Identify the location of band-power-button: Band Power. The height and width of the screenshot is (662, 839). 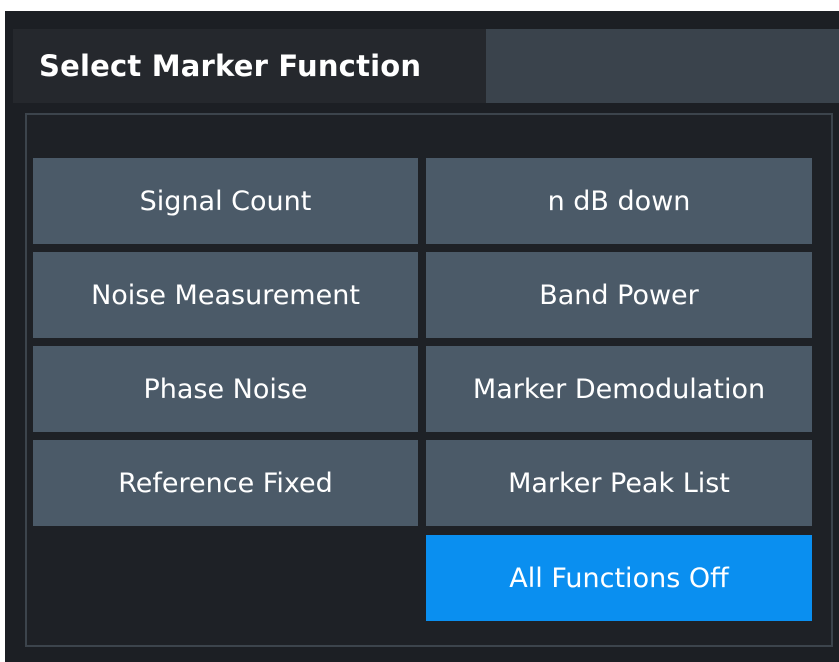
(619, 295).